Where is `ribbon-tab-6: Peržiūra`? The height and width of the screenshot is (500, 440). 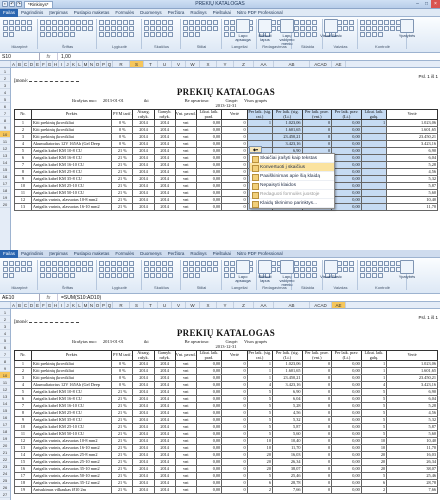
ribbon-tab-6: Peržiūra is located at coordinates (176, 13).